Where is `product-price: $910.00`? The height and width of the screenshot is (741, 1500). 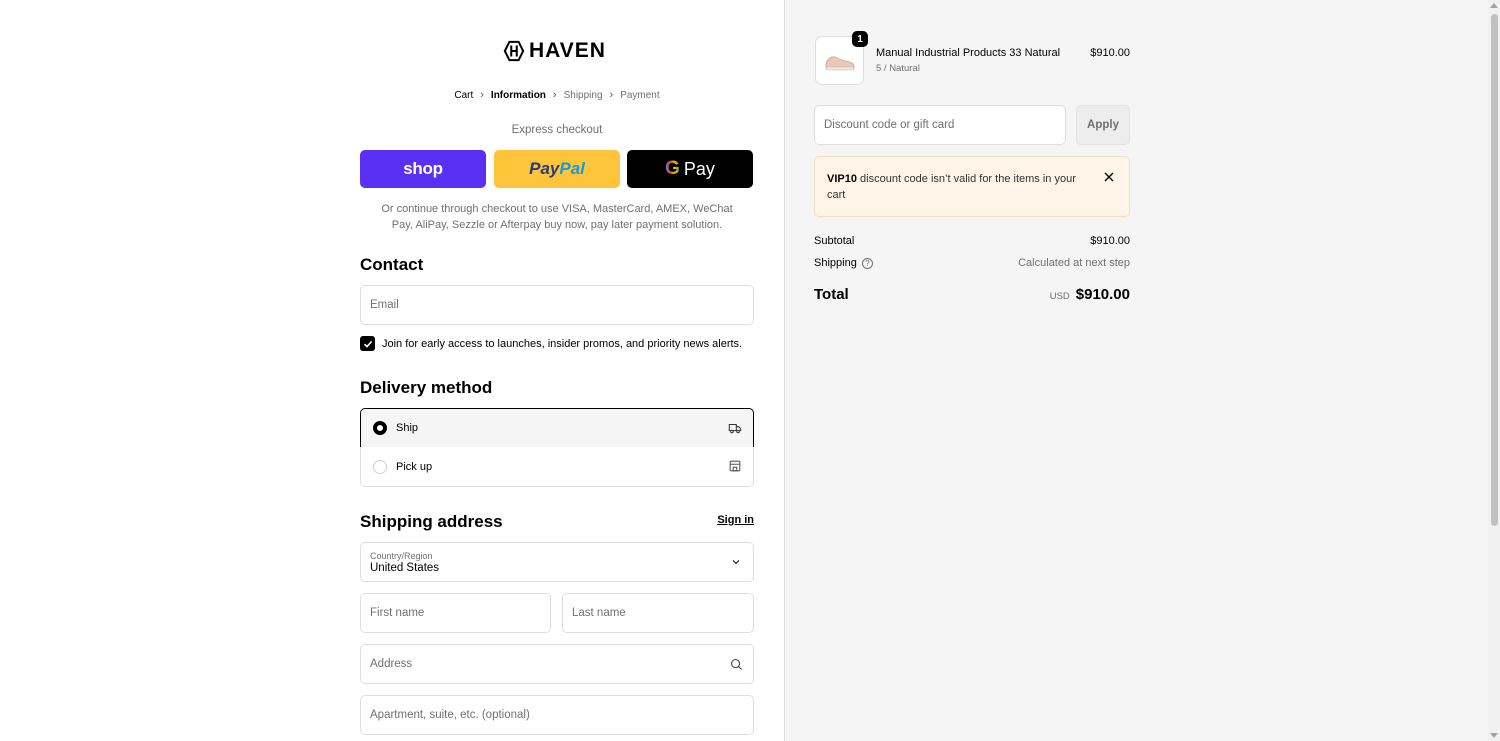
product-price: $910.00 is located at coordinates (1110, 53).